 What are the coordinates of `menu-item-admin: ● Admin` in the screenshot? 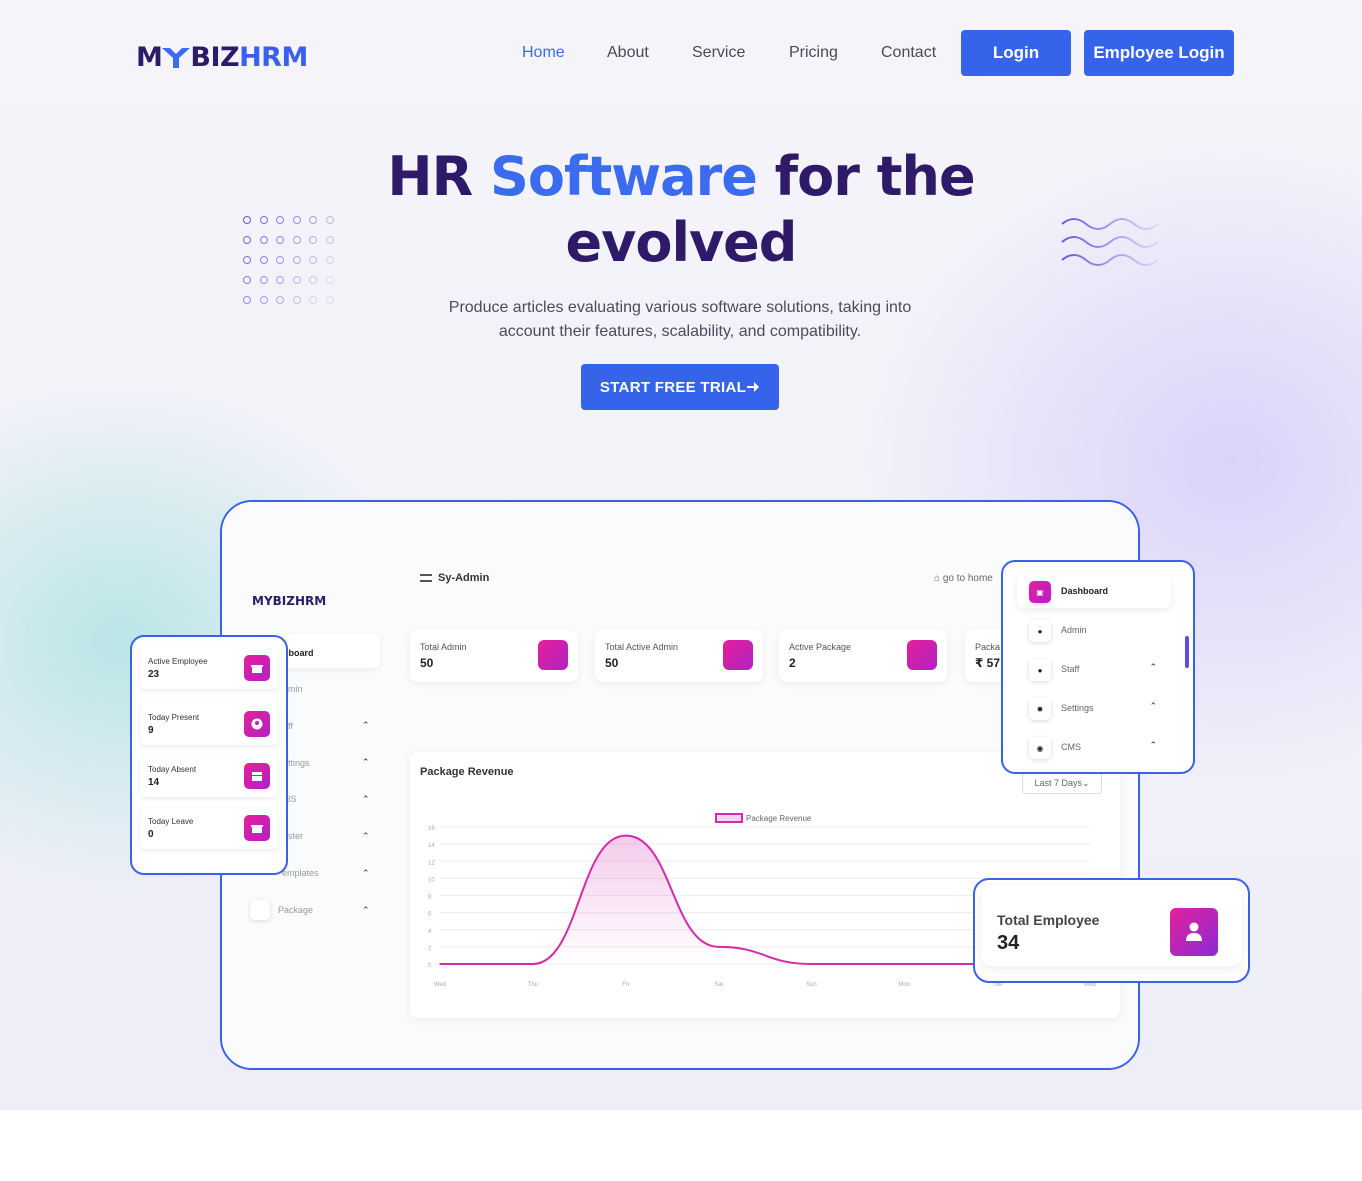 It's located at (1094, 630).